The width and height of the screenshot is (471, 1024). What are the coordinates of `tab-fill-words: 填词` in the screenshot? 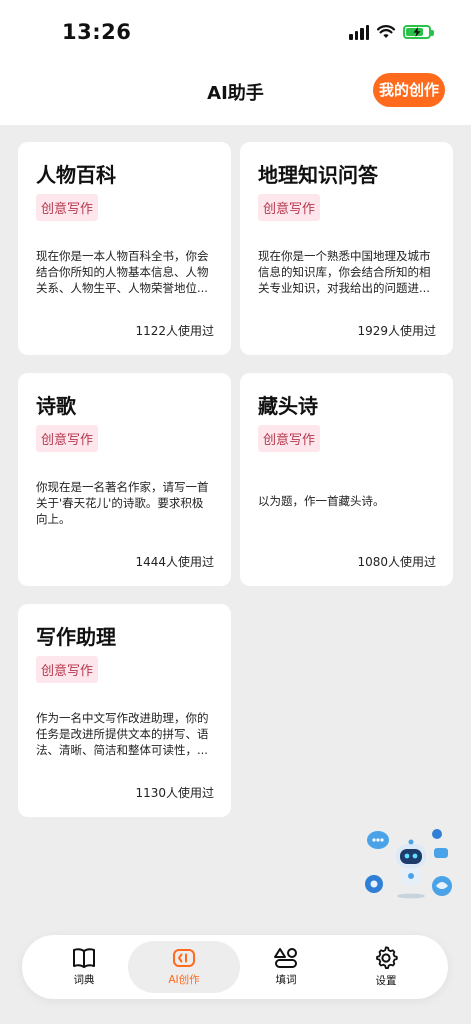 It's located at (286, 967).